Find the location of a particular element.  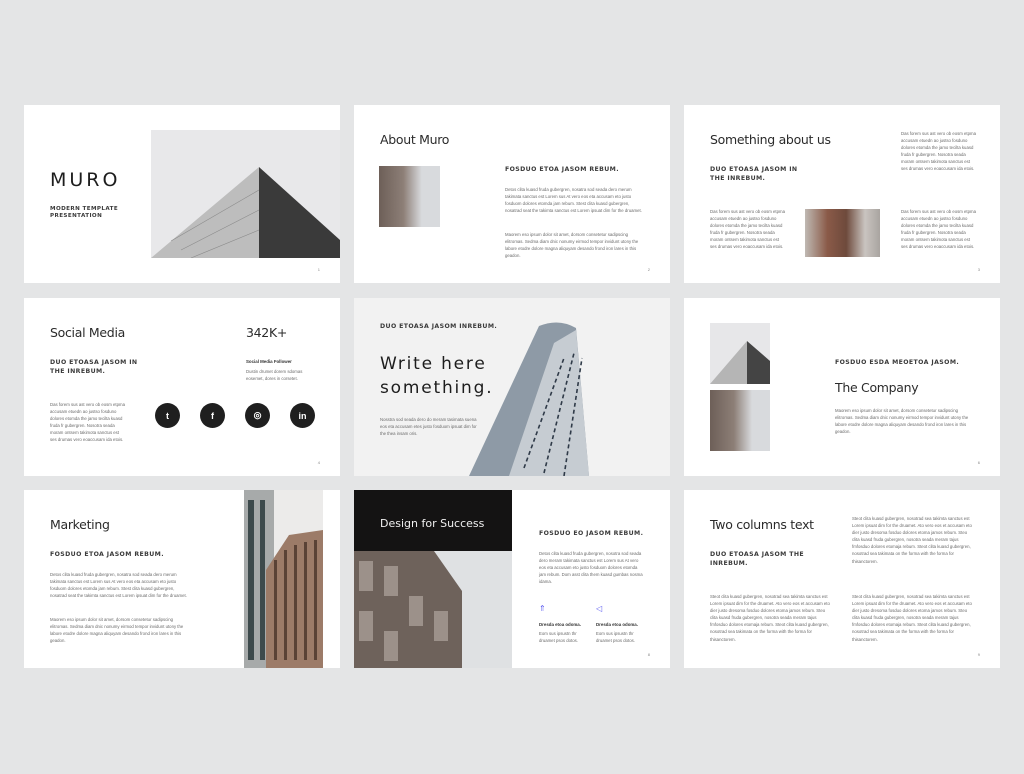

slide-title: Two columns text is located at coordinates (762, 524).